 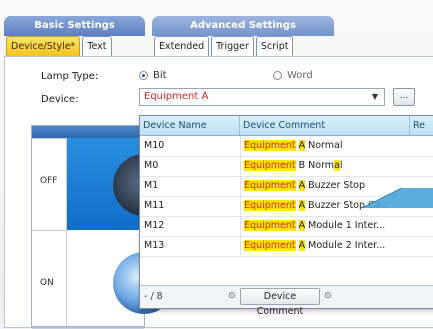 I want to click on device-name-cell: M0, so click(x=151, y=165).